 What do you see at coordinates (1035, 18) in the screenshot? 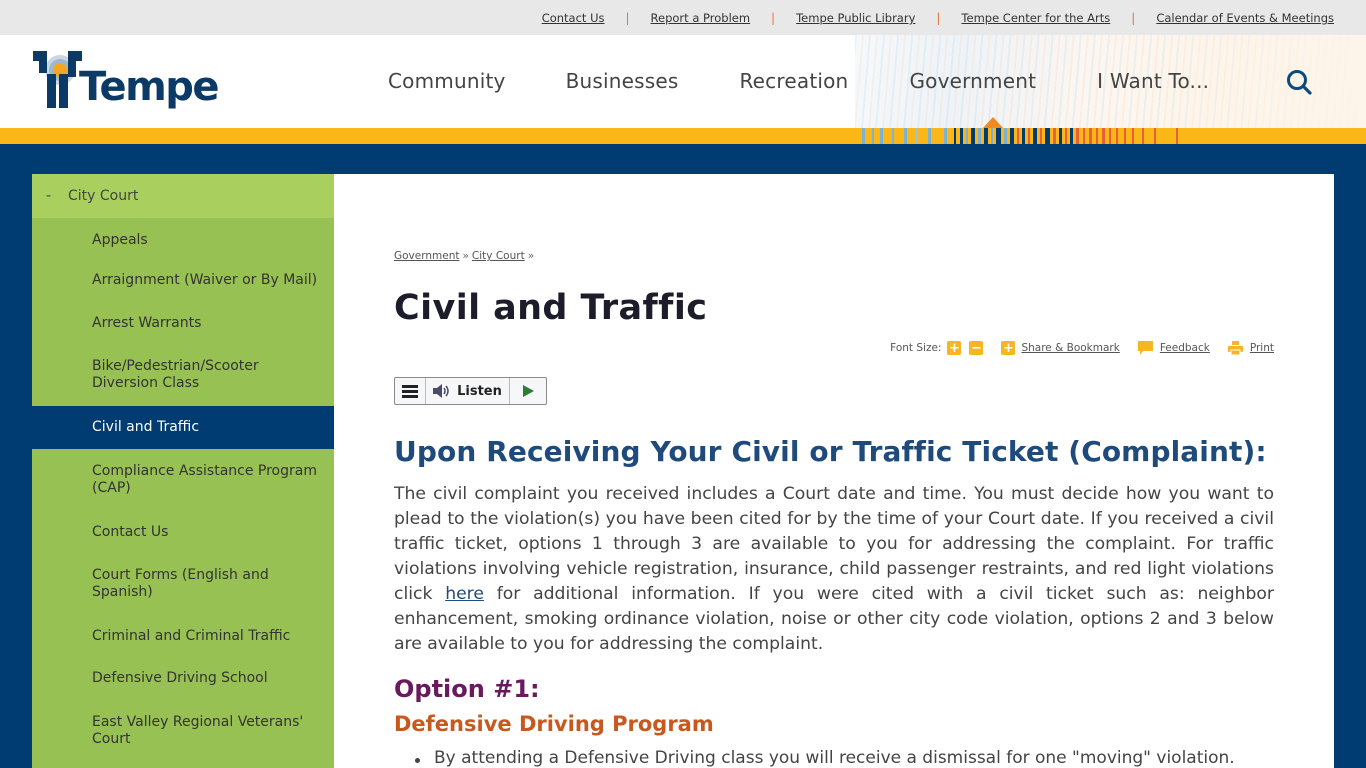
I see `utility-link-center-arts: Tempe Center for the Arts` at bounding box center [1035, 18].